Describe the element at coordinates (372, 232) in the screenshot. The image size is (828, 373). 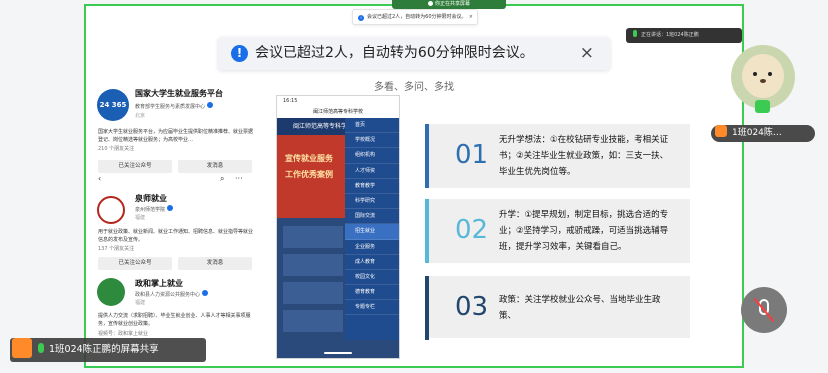
I see `site-menu-item: 招生就业` at that location.